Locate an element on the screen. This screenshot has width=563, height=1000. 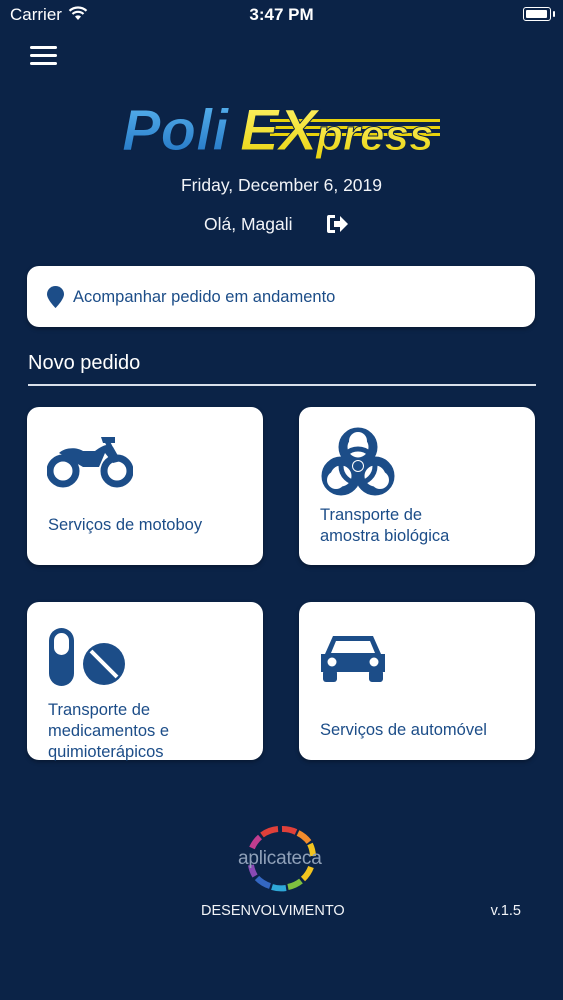
motoboy-service-card: Serviços de motoboy is located at coordinates (145, 486).